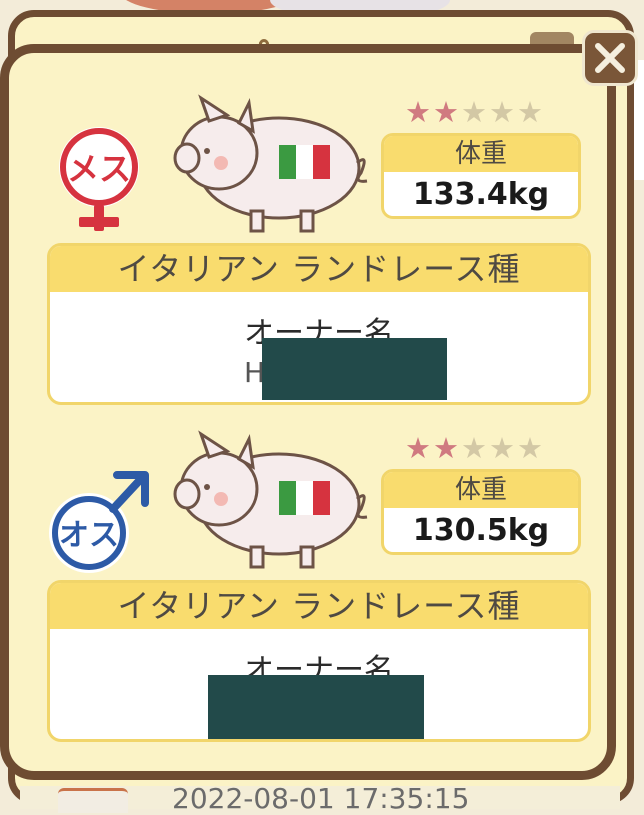 This screenshot has height=815, width=644. What do you see at coordinates (481, 512) in the screenshot?
I see `weight-box: 体重 130.5kg` at bounding box center [481, 512].